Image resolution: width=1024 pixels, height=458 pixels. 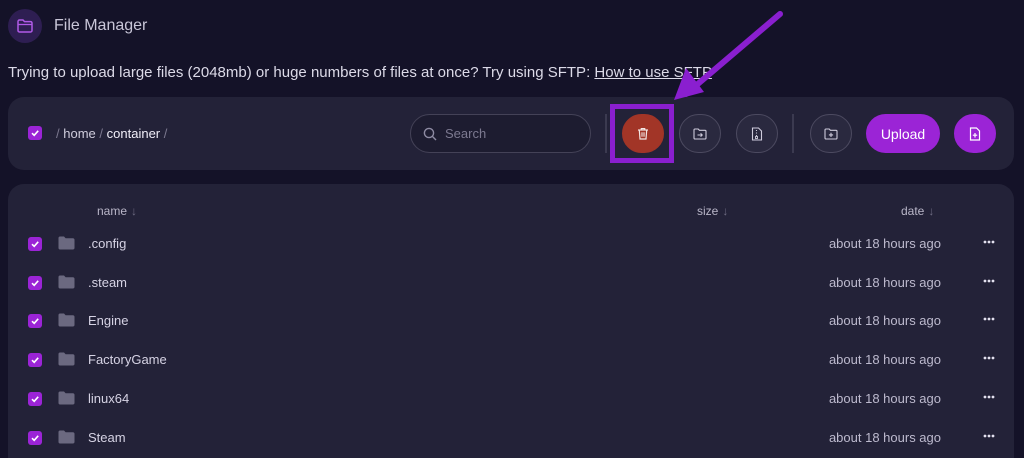 I want to click on new-file-button, so click(x=975, y=133).